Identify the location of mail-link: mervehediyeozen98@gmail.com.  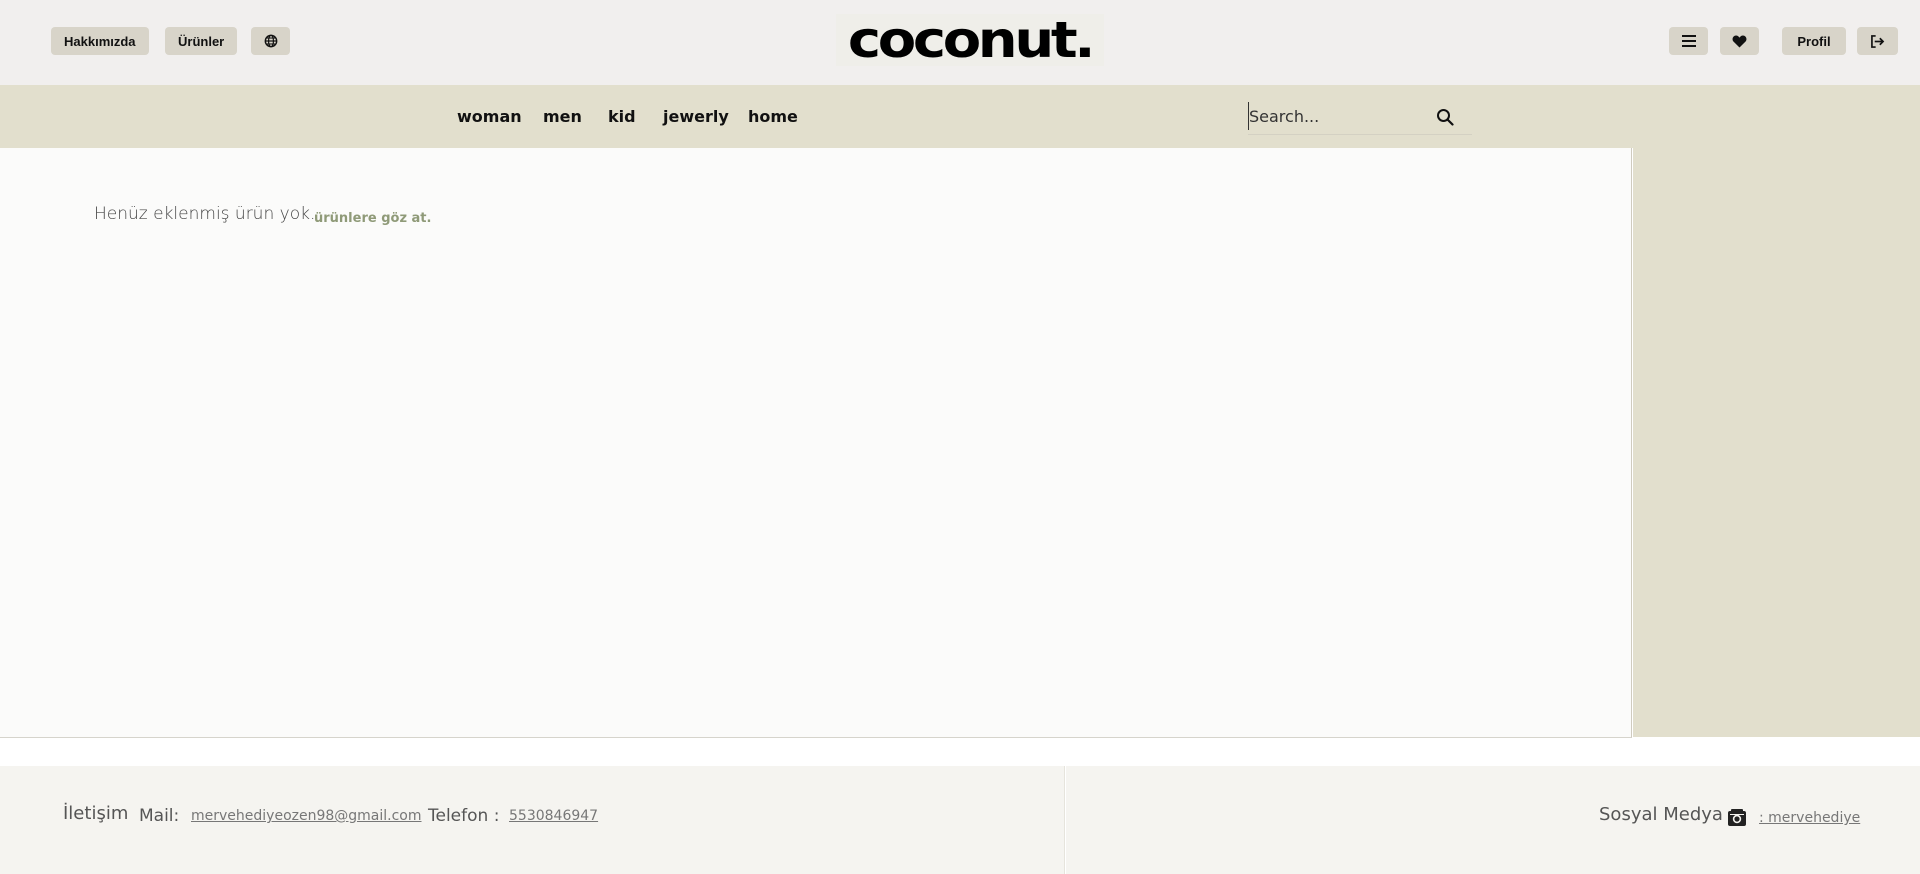
(306, 816).